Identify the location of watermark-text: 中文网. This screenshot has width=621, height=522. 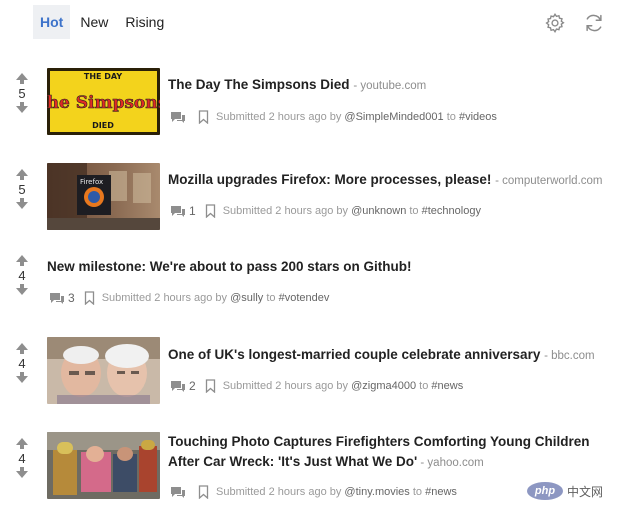
(585, 491).